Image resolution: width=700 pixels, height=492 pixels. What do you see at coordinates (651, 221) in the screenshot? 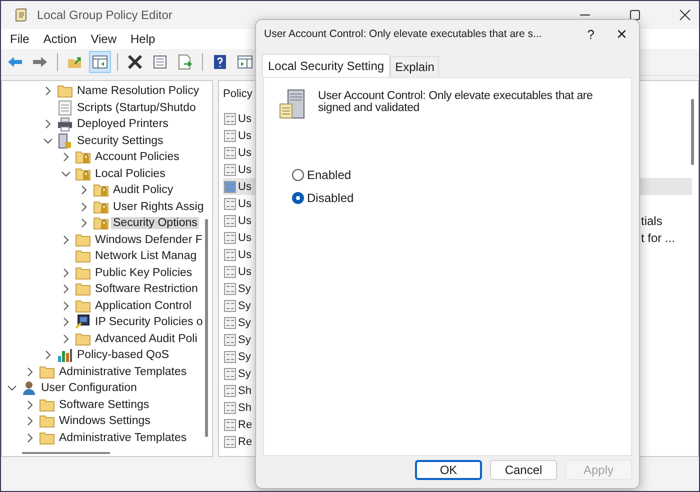
I see `policy-name: tials` at bounding box center [651, 221].